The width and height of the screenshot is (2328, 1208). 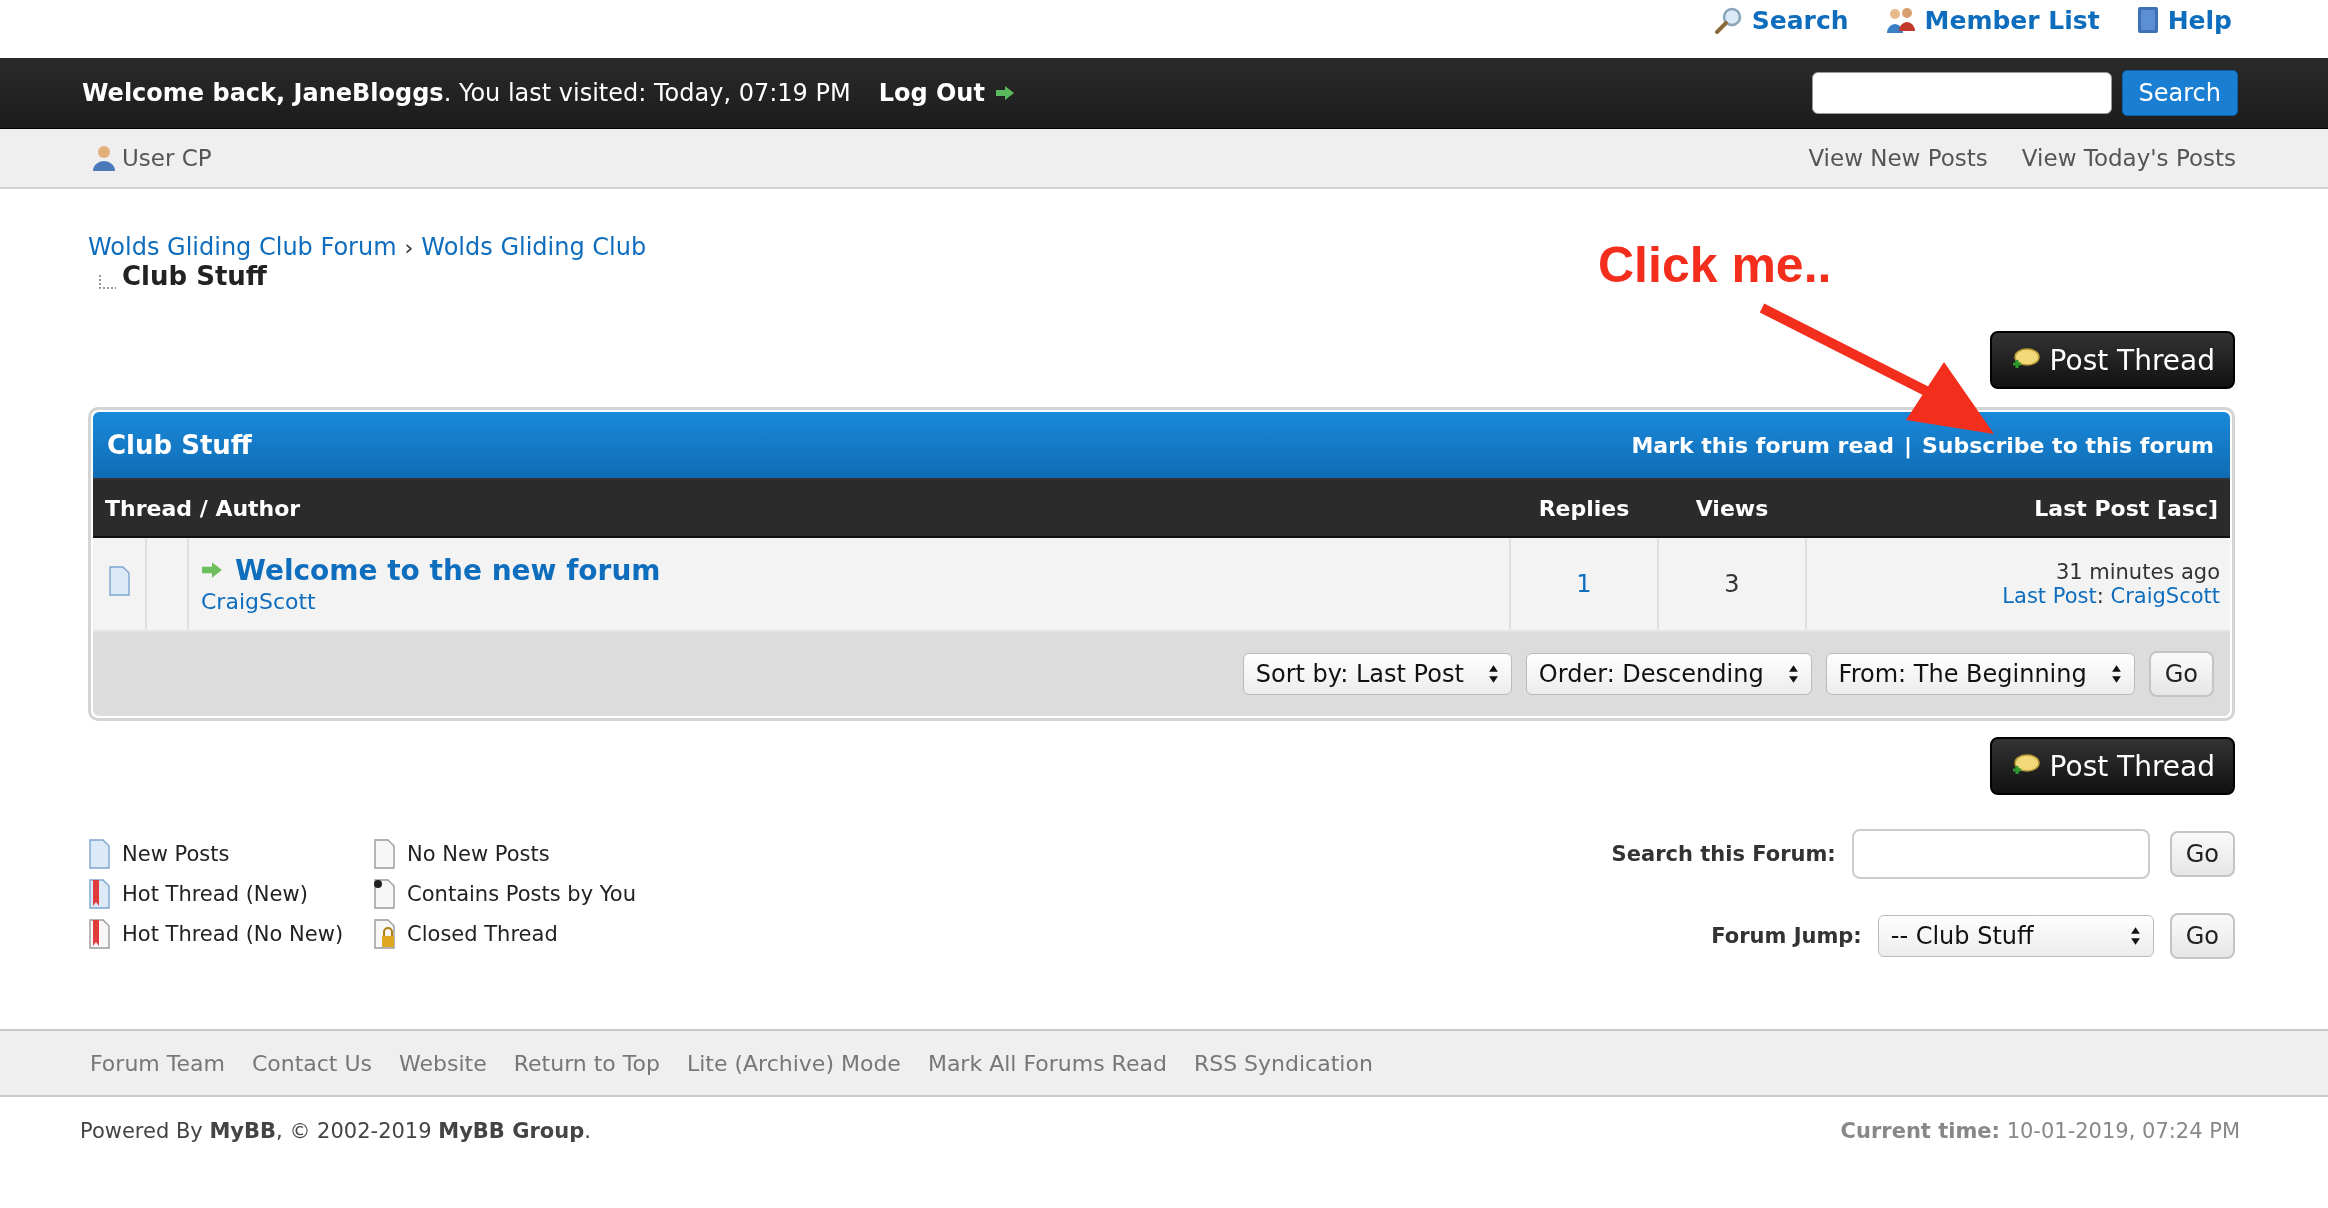 I want to click on breadcrumb-link: Wolds Gliding Club, so click(x=534, y=247).